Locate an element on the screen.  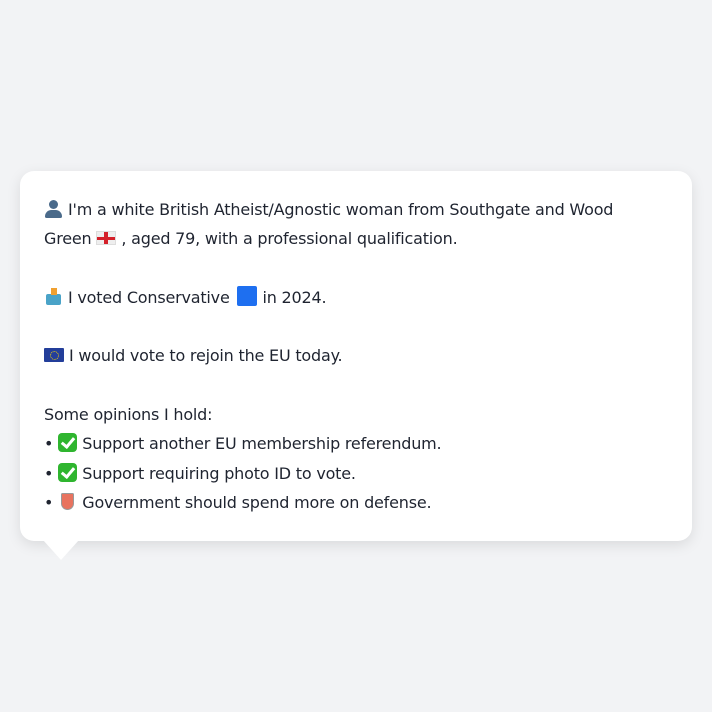
england-flag-icon is located at coordinates (106, 238).